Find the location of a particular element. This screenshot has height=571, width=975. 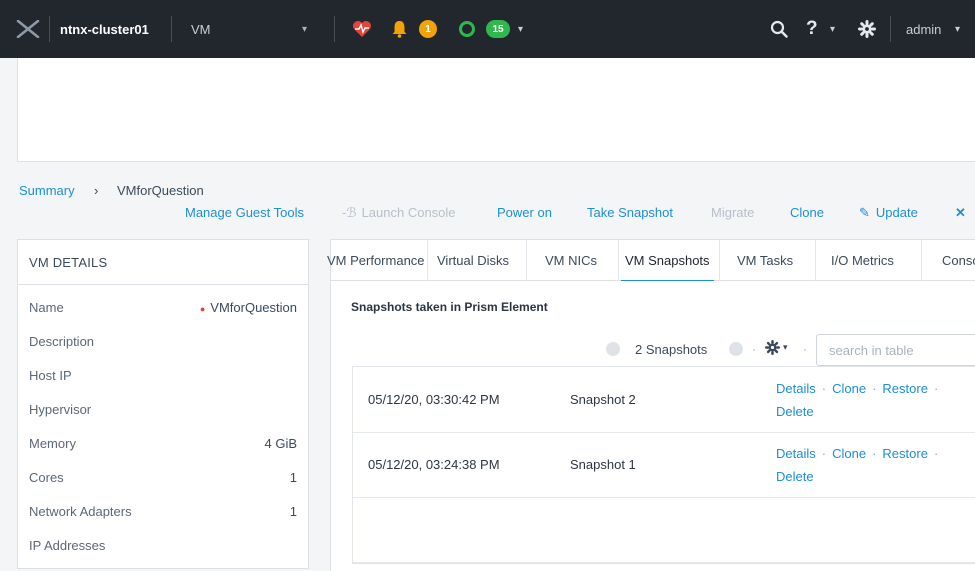

breadcrumb-summary-link: Summary is located at coordinates (47, 190).